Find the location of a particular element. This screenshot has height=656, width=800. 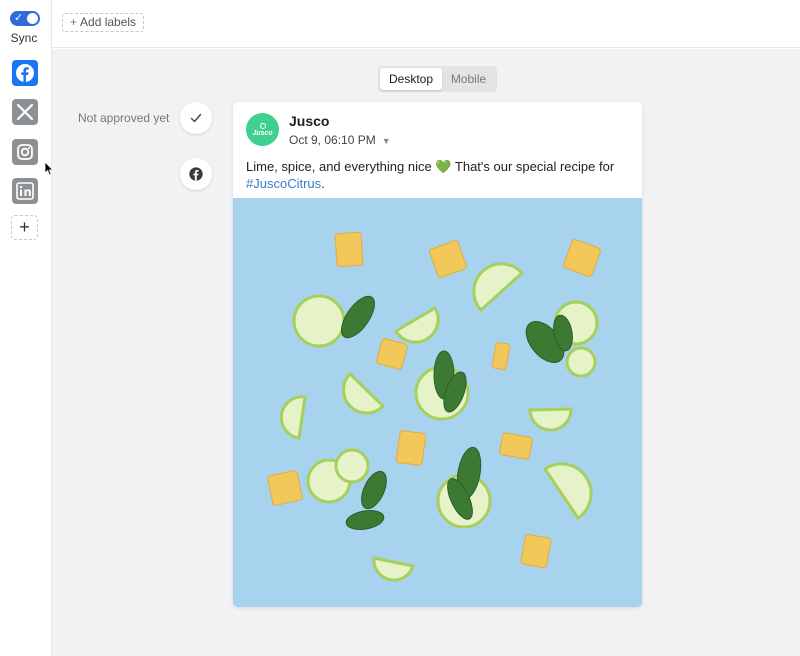

caption-text: Lime, spice, and everything nice is located at coordinates (341, 166).